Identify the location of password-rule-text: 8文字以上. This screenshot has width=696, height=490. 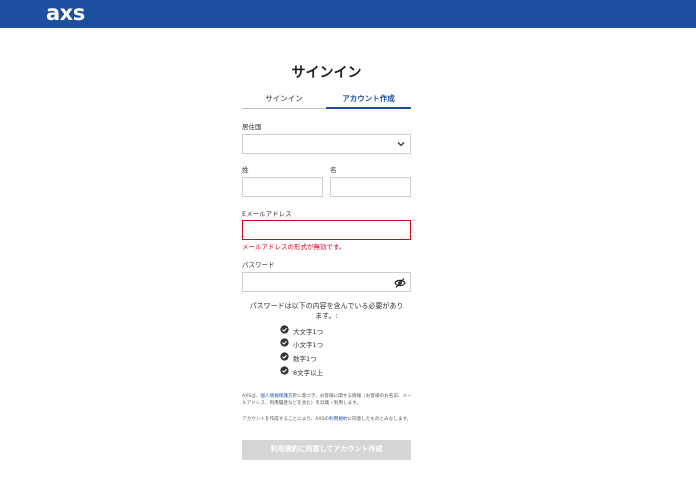
(308, 373).